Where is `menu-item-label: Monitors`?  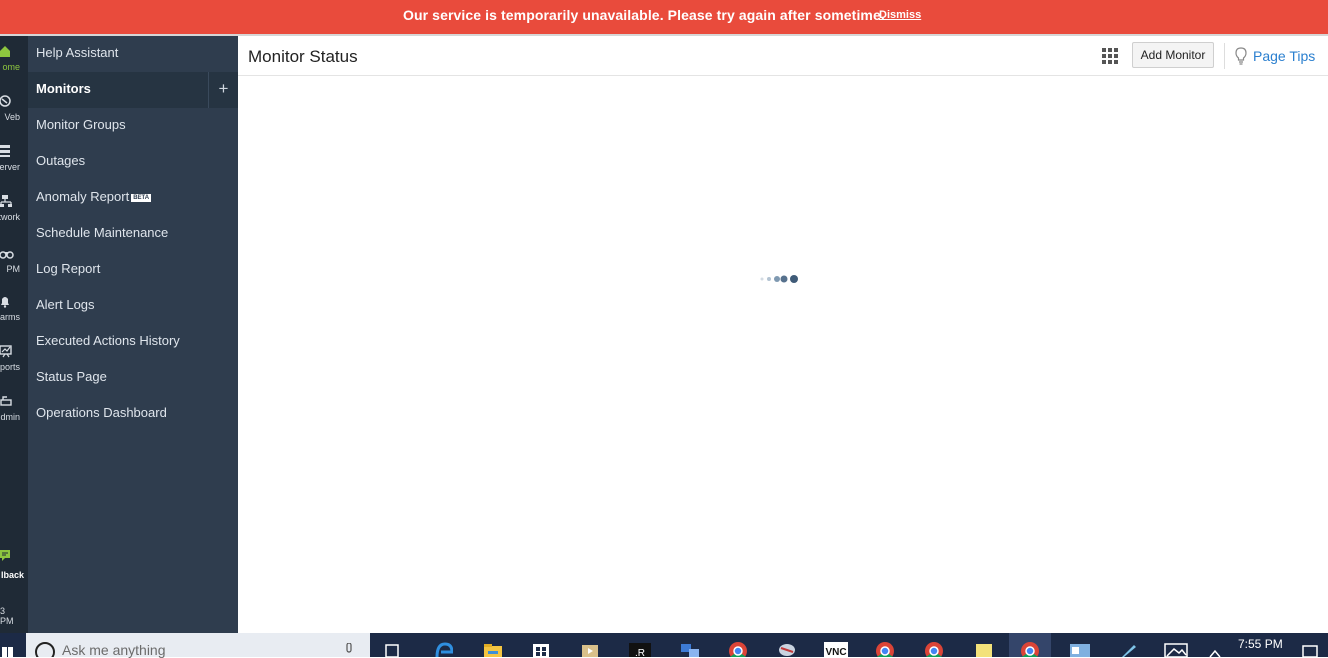 menu-item-label: Monitors is located at coordinates (63, 88).